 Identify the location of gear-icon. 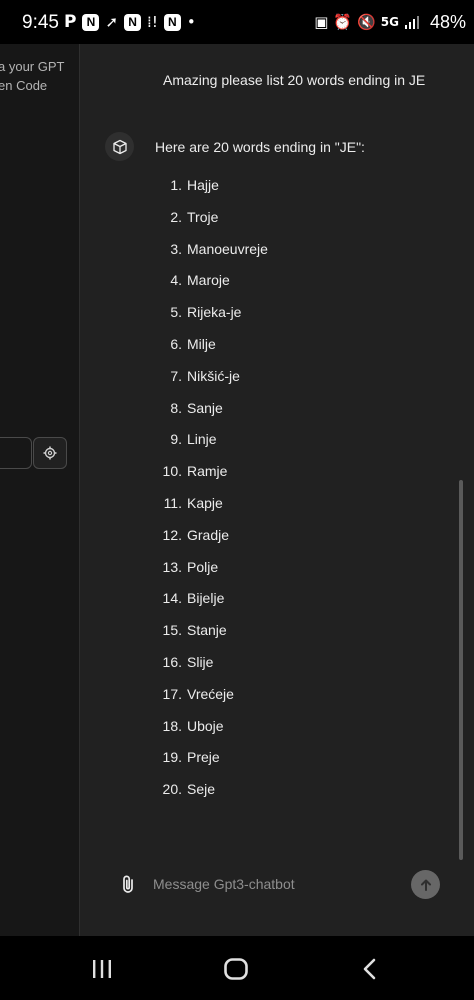
(50, 453).